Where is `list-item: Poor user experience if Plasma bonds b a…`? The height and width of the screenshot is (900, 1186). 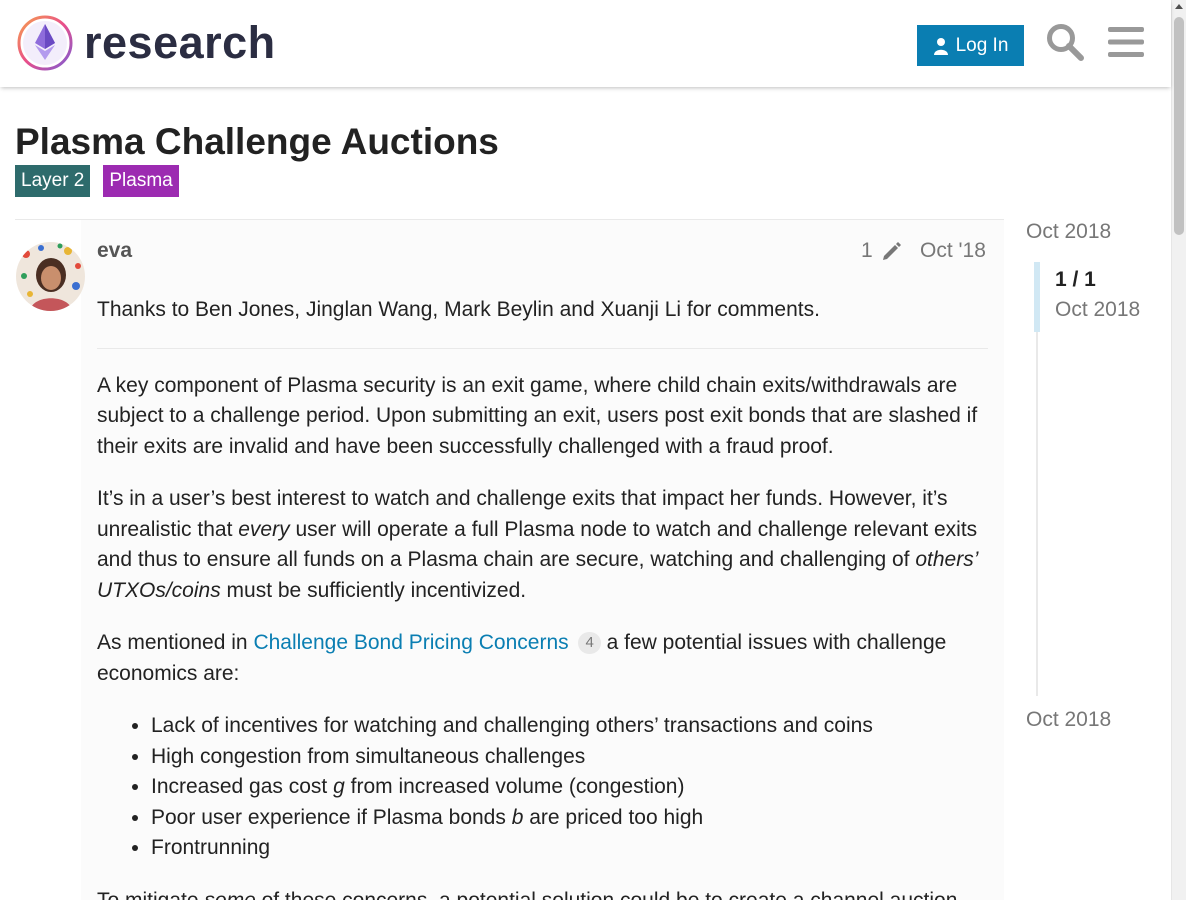 list-item: Poor user experience if Plasma bonds b a… is located at coordinates (571, 818).